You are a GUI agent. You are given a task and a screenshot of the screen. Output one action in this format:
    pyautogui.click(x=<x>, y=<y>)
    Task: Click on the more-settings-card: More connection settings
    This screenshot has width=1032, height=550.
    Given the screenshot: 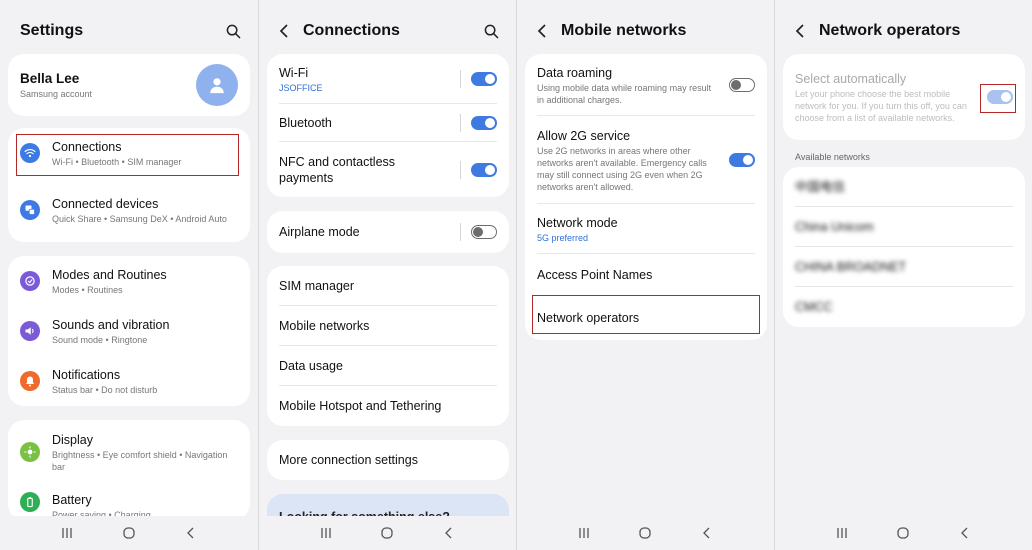 What is the action you would take?
    pyautogui.click(x=388, y=460)
    